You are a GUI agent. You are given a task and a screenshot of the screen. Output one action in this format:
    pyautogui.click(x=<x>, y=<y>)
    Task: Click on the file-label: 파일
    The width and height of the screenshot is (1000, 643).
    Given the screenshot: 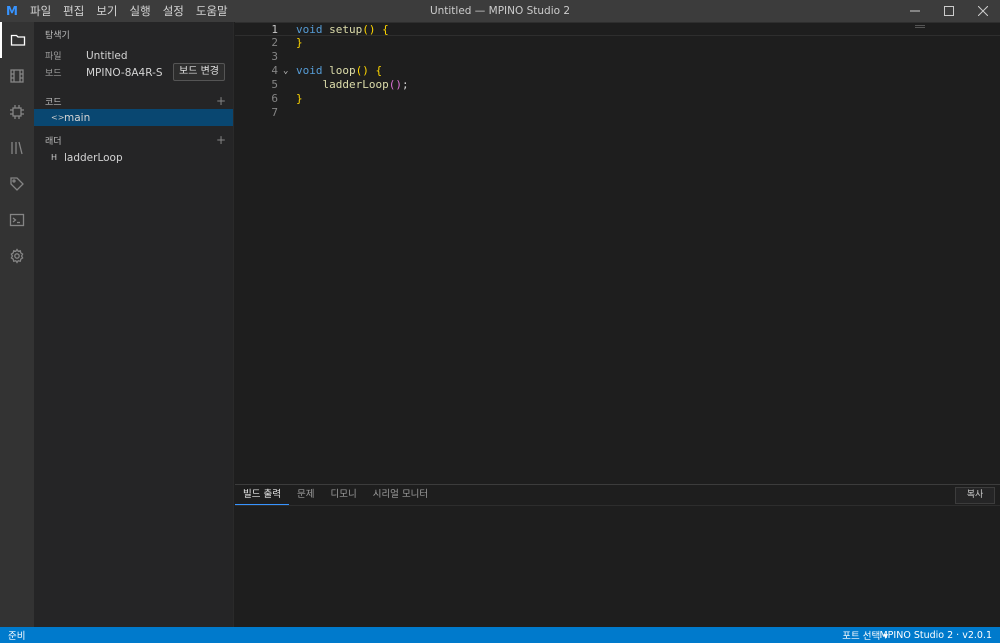 What is the action you would take?
    pyautogui.click(x=53, y=57)
    